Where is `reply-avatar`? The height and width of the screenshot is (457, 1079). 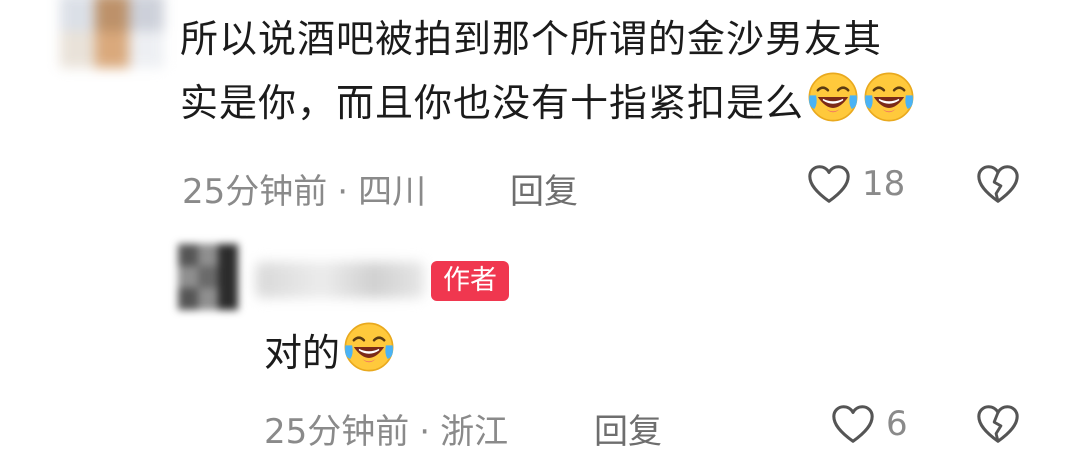
reply-avatar is located at coordinates (208, 277).